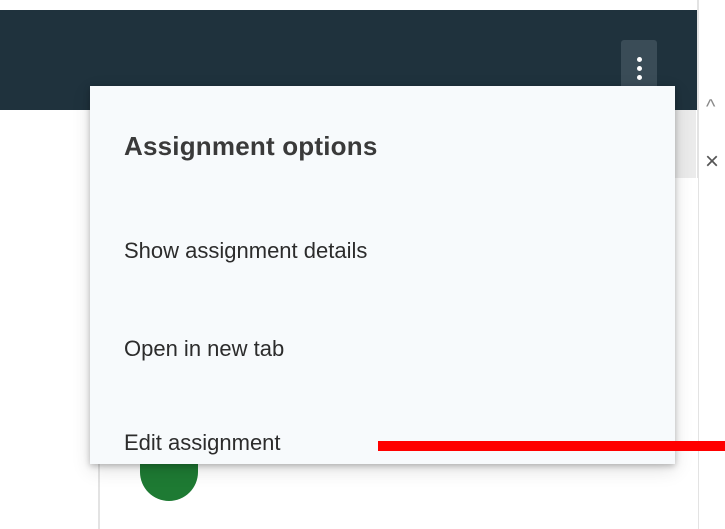 This screenshot has width=725, height=529. What do you see at coordinates (204, 349) in the screenshot?
I see `menu-item-open-new-tab: Open in new tab` at bounding box center [204, 349].